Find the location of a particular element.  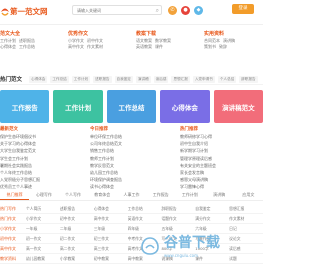

grid-cell: 高一作文 is located at coordinates (43, 249).